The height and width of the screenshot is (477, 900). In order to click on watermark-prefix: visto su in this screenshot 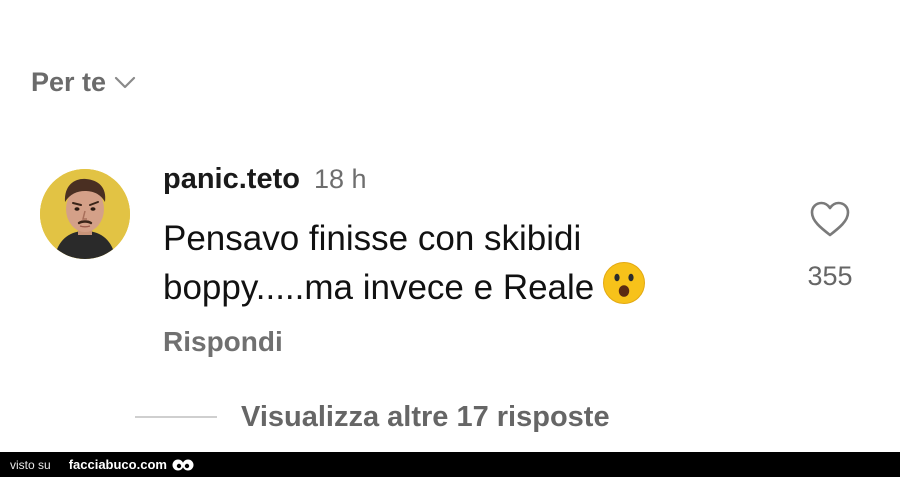, I will do `click(30, 464)`.